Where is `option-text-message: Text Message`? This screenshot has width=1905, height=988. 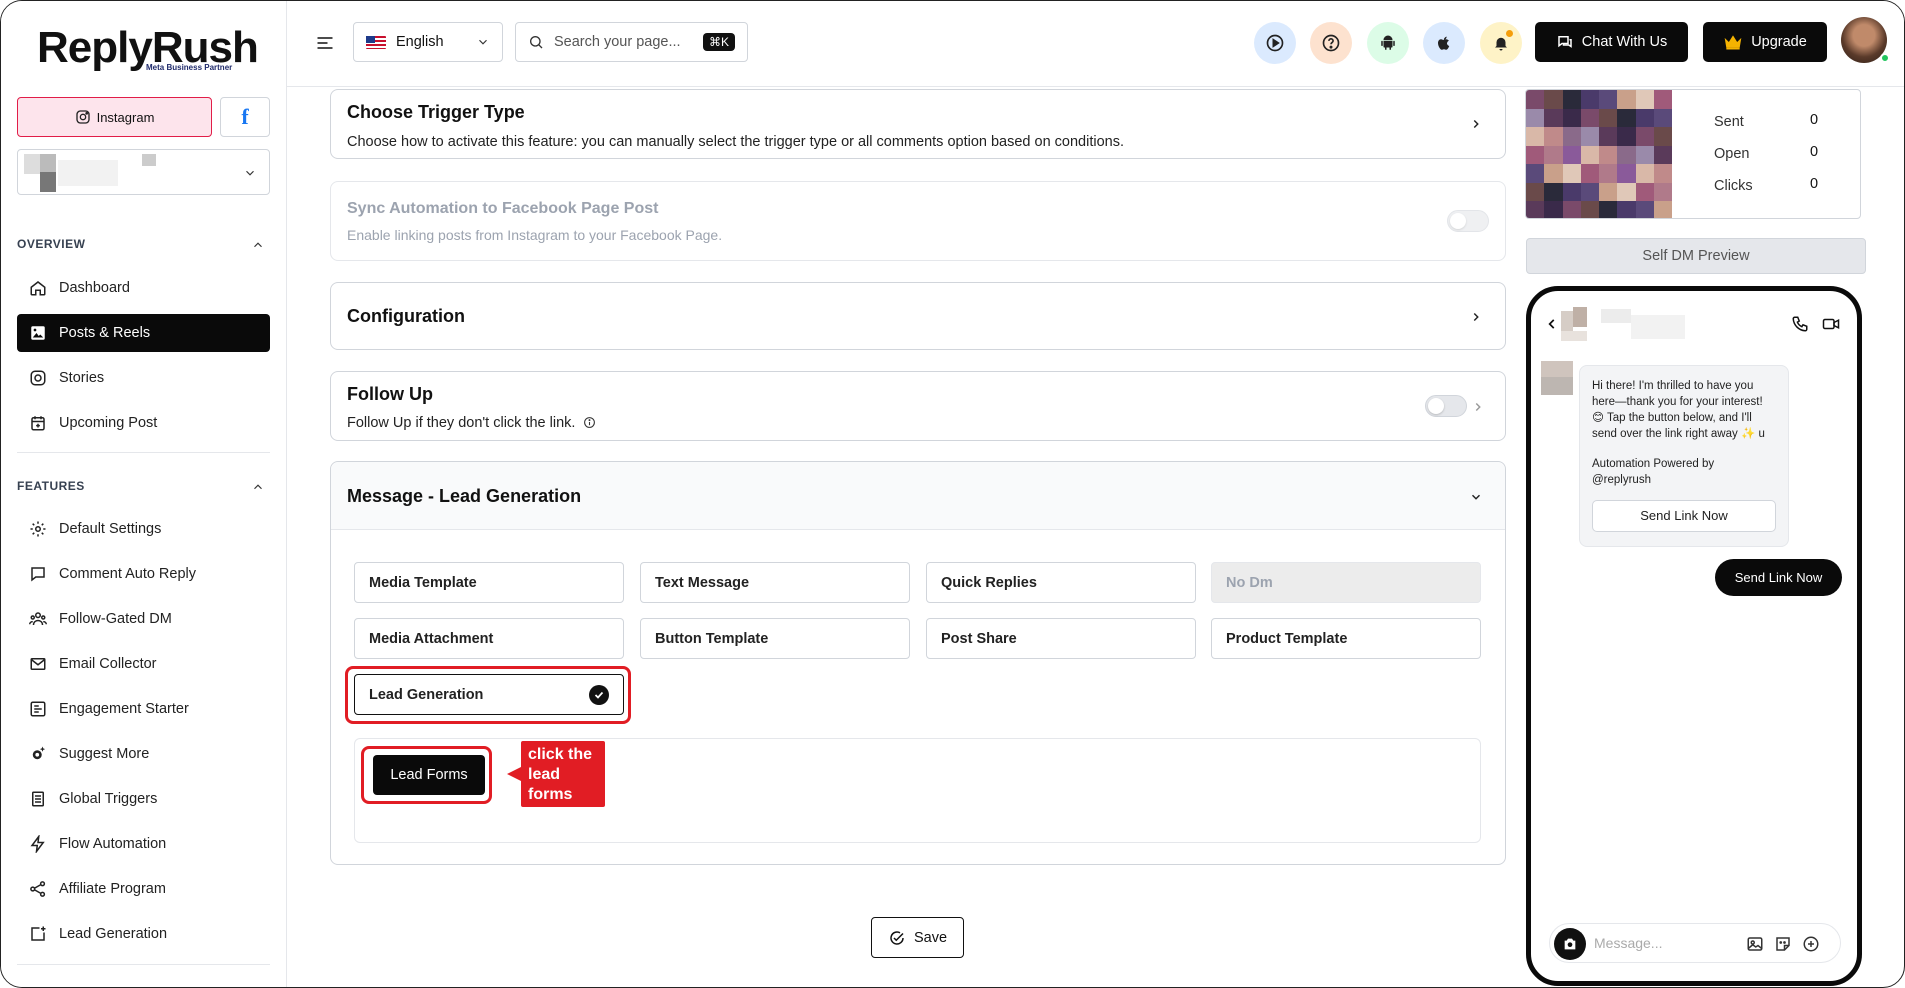
option-text-message: Text Message is located at coordinates (775, 582).